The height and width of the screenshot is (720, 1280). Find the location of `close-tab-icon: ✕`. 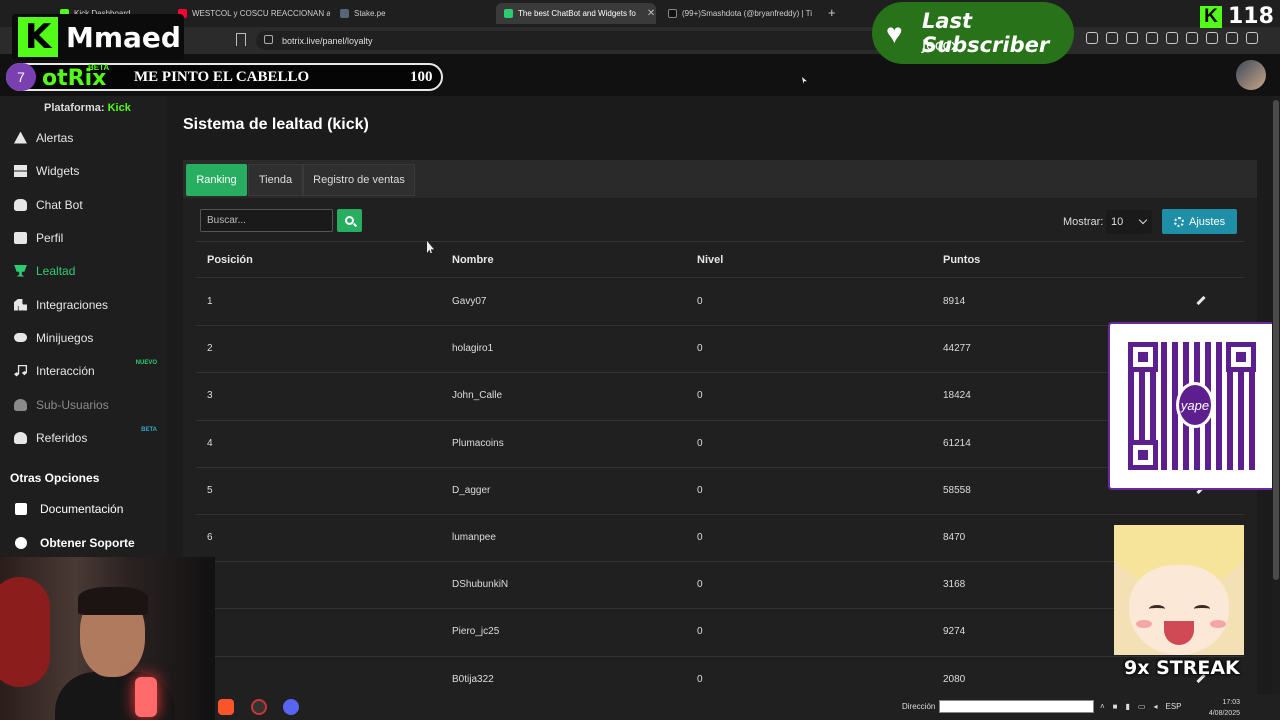

close-tab-icon: ✕ is located at coordinates (651, 13).